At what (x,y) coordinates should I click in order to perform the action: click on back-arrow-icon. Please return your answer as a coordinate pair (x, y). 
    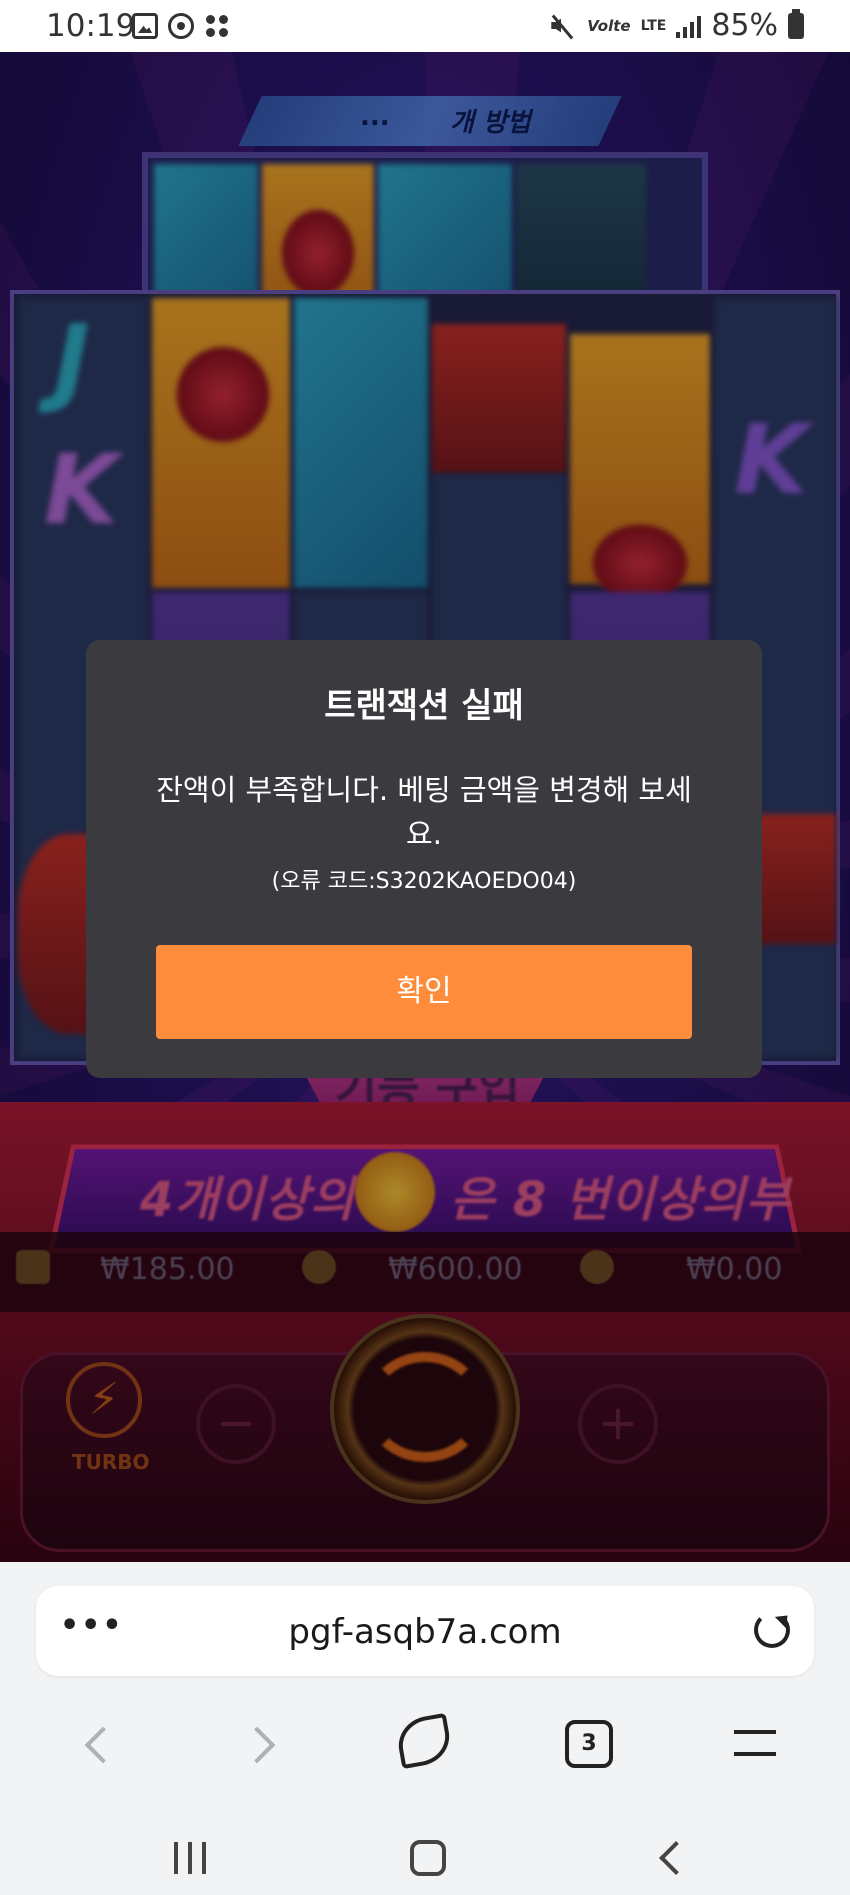
    Looking at the image, I should click on (103, 1745).